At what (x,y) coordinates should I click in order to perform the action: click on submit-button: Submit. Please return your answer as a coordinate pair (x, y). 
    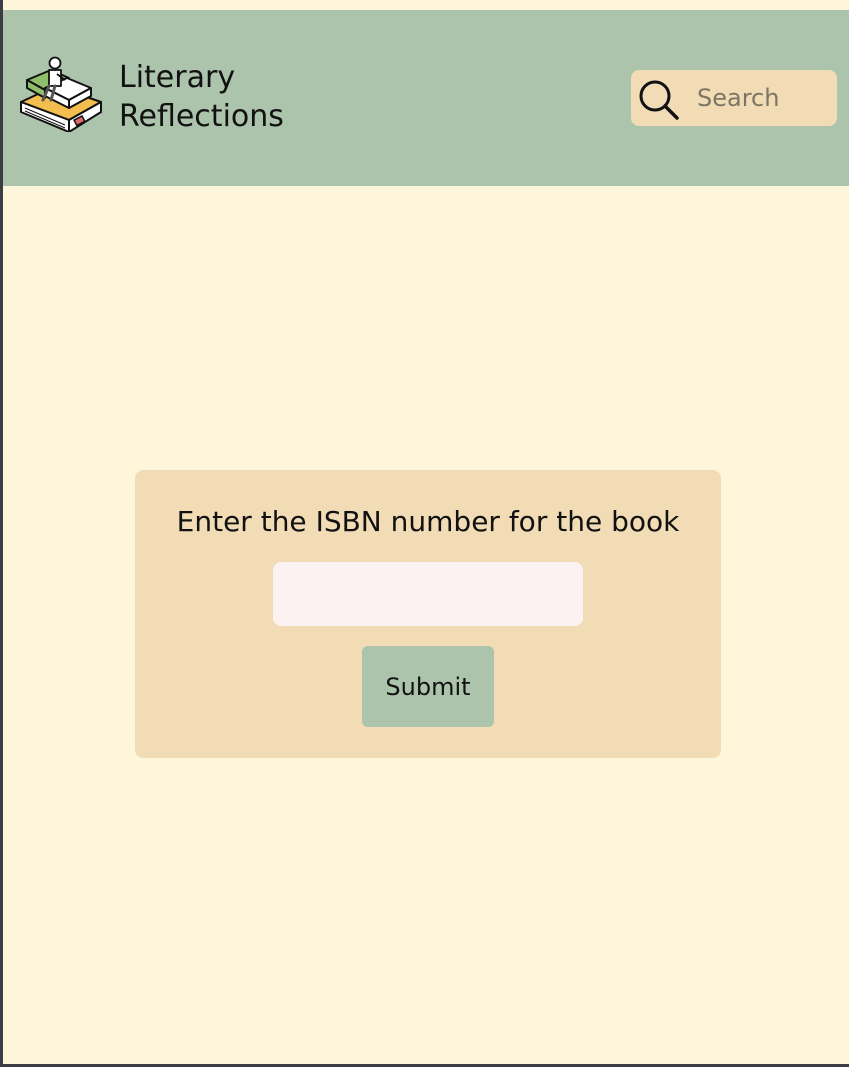
    Looking at the image, I should click on (428, 686).